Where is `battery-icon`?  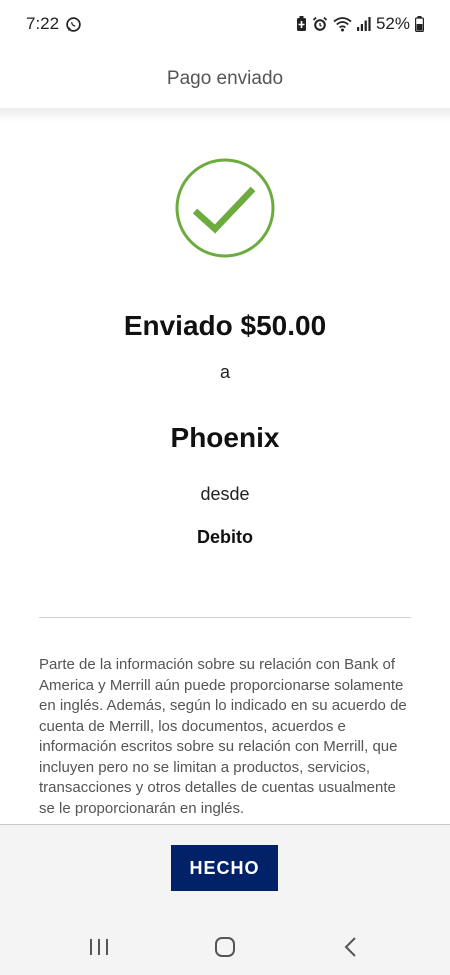 battery-icon is located at coordinates (419, 24).